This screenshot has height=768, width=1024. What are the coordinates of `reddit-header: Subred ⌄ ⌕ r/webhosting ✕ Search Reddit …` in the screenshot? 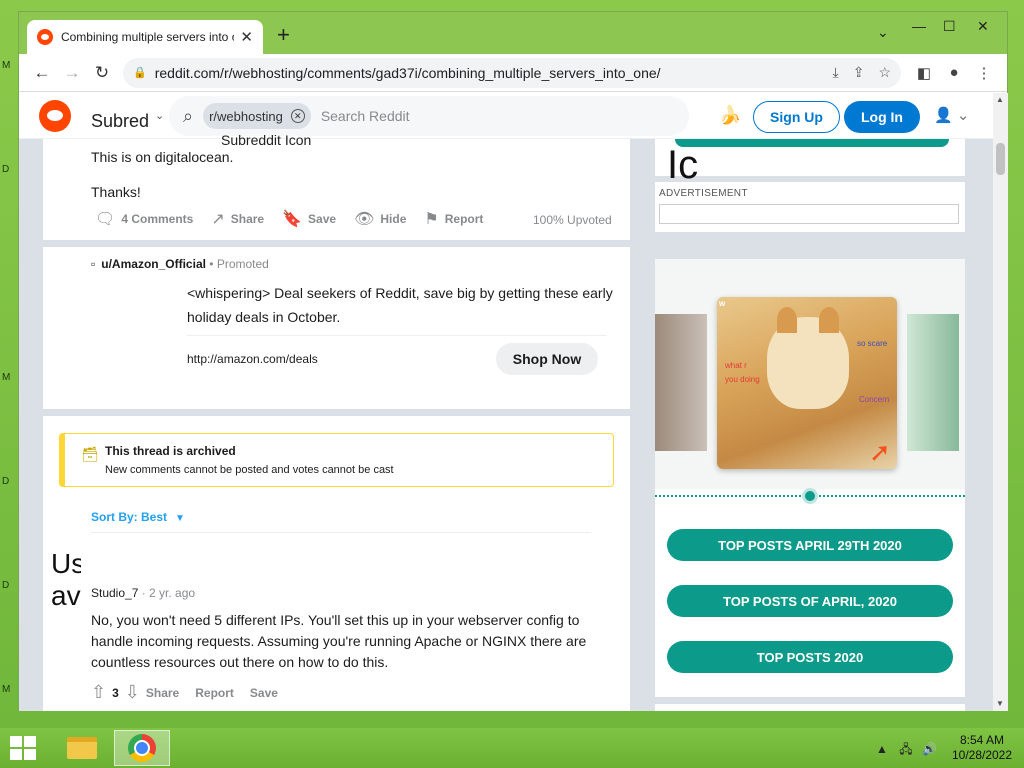 It's located at (506, 116).